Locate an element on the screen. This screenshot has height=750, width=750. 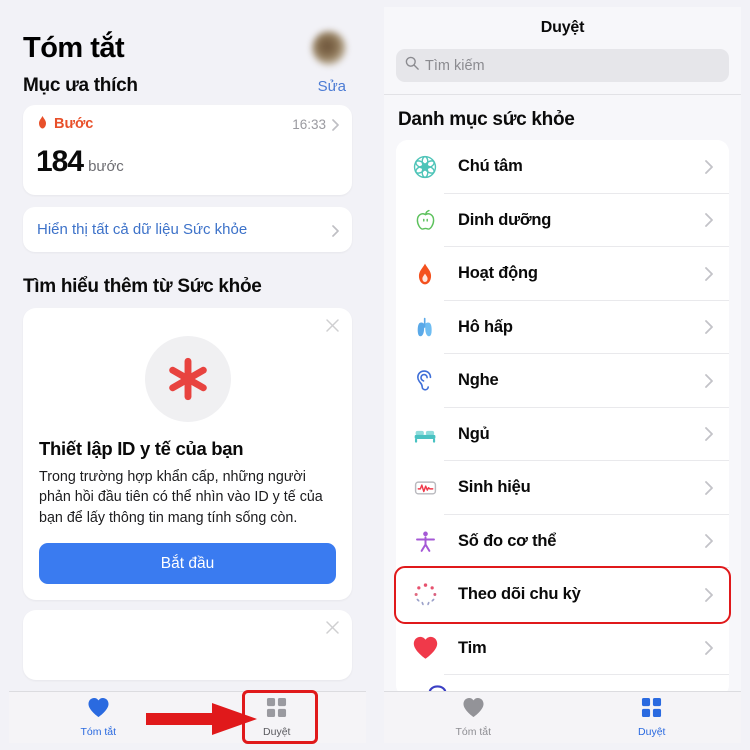
lungs-icon is located at coordinates (425, 327).